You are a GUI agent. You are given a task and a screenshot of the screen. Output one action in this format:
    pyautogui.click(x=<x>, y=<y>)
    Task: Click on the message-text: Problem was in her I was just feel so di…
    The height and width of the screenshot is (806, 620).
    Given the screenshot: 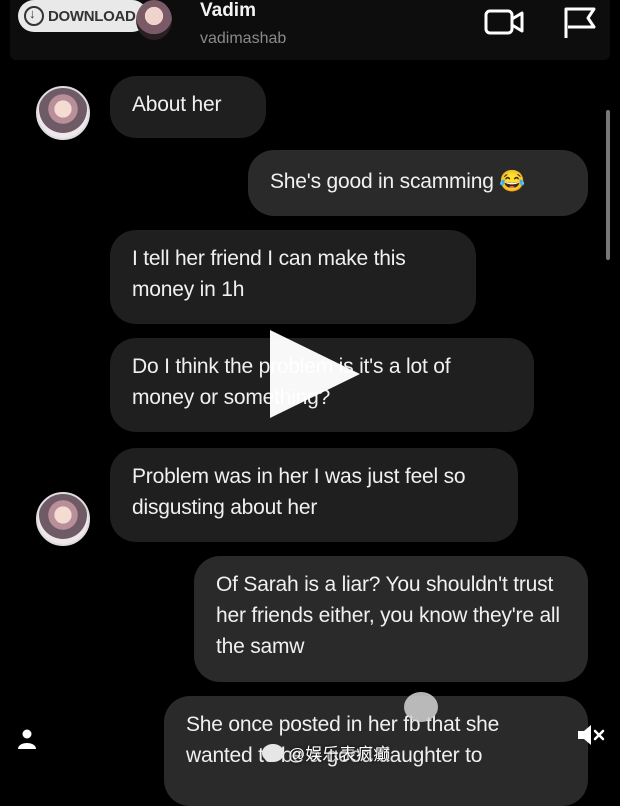 What is the action you would take?
    pyautogui.click(x=299, y=492)
    